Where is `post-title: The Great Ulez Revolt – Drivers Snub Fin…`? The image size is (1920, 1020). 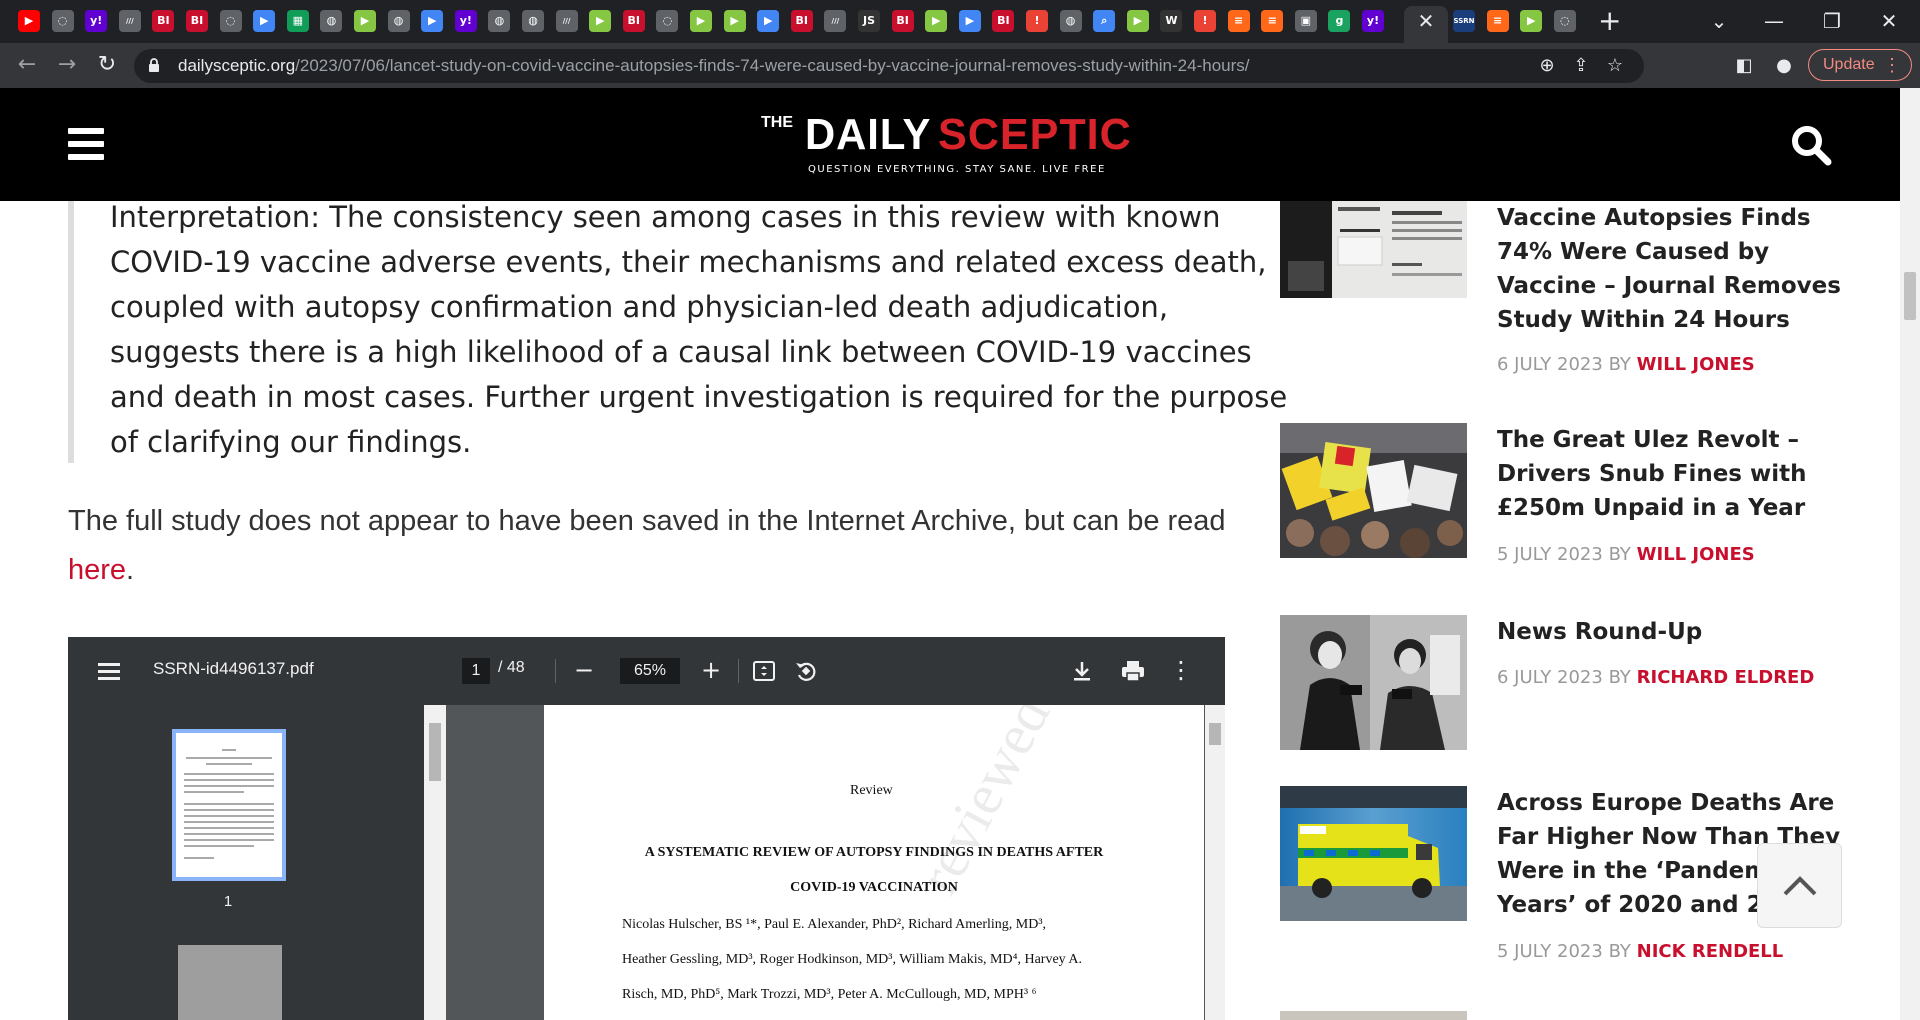
post-title: The Great Ulez Revolt – Drivers Snub Fin… is located at coordinates (1677, 474).